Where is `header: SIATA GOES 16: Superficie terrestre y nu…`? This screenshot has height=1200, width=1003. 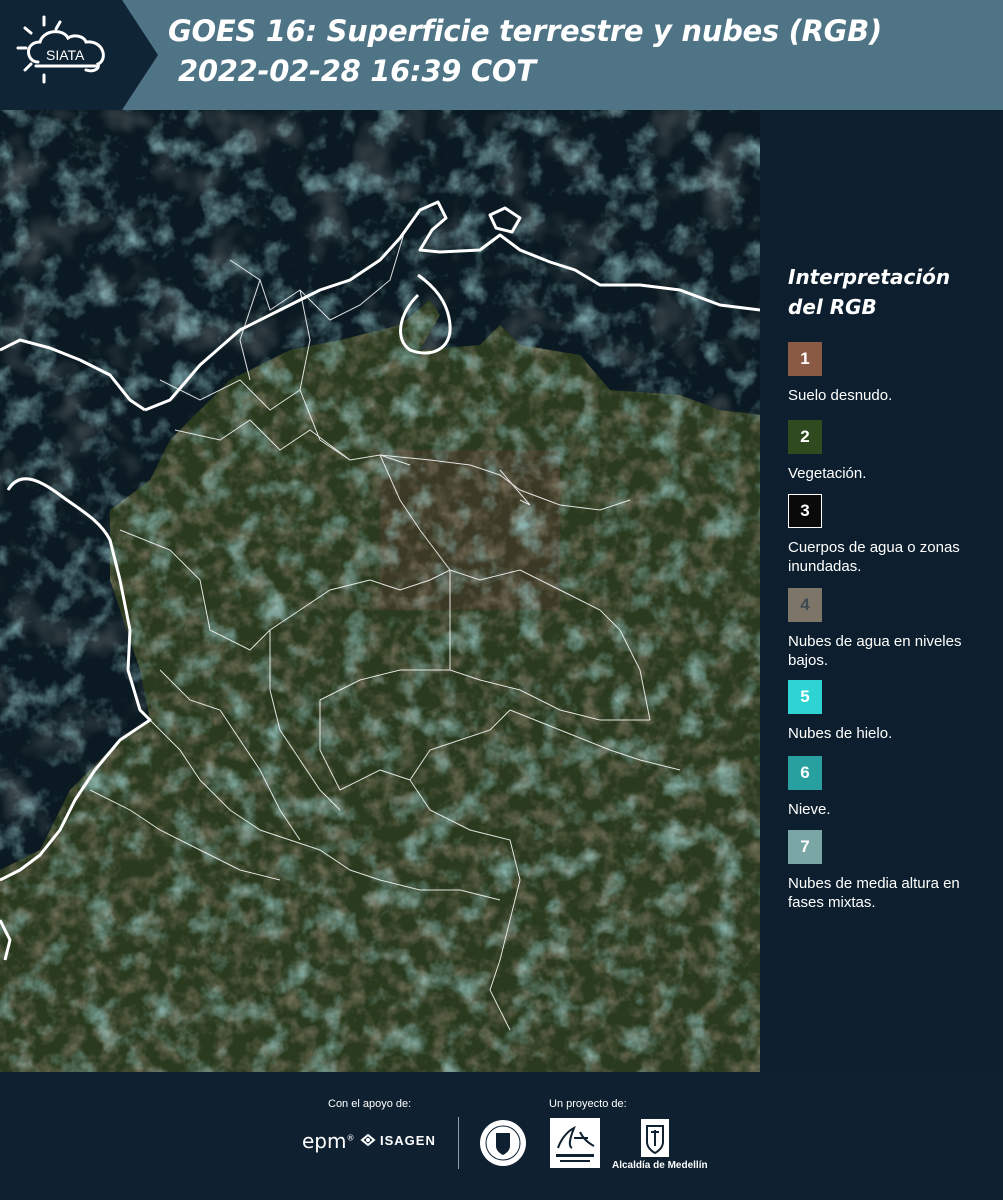 header: SIATA GOES 16: Superficie terrestre y nu… is located at coordinates (501, 55).